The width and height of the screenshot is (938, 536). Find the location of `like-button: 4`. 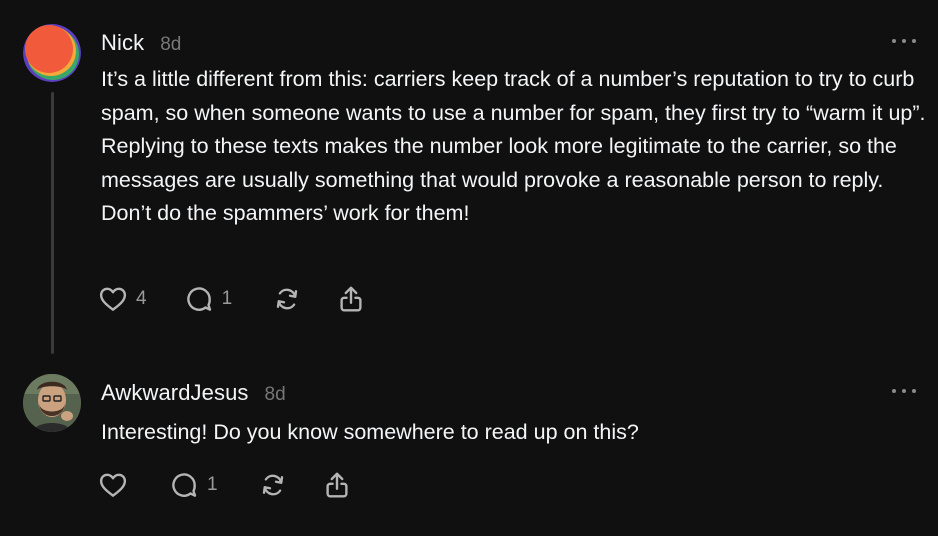

like-button: 4 is located at coordinates (122, 299).